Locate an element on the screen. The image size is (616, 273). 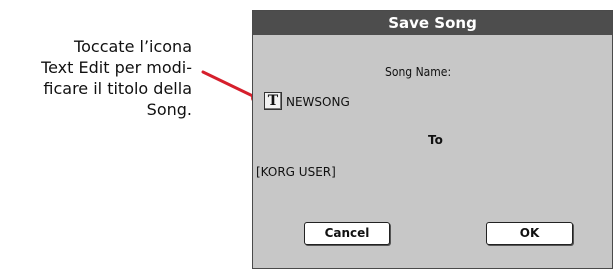
text-edit-icon: T is located at coordinates (273, 101).